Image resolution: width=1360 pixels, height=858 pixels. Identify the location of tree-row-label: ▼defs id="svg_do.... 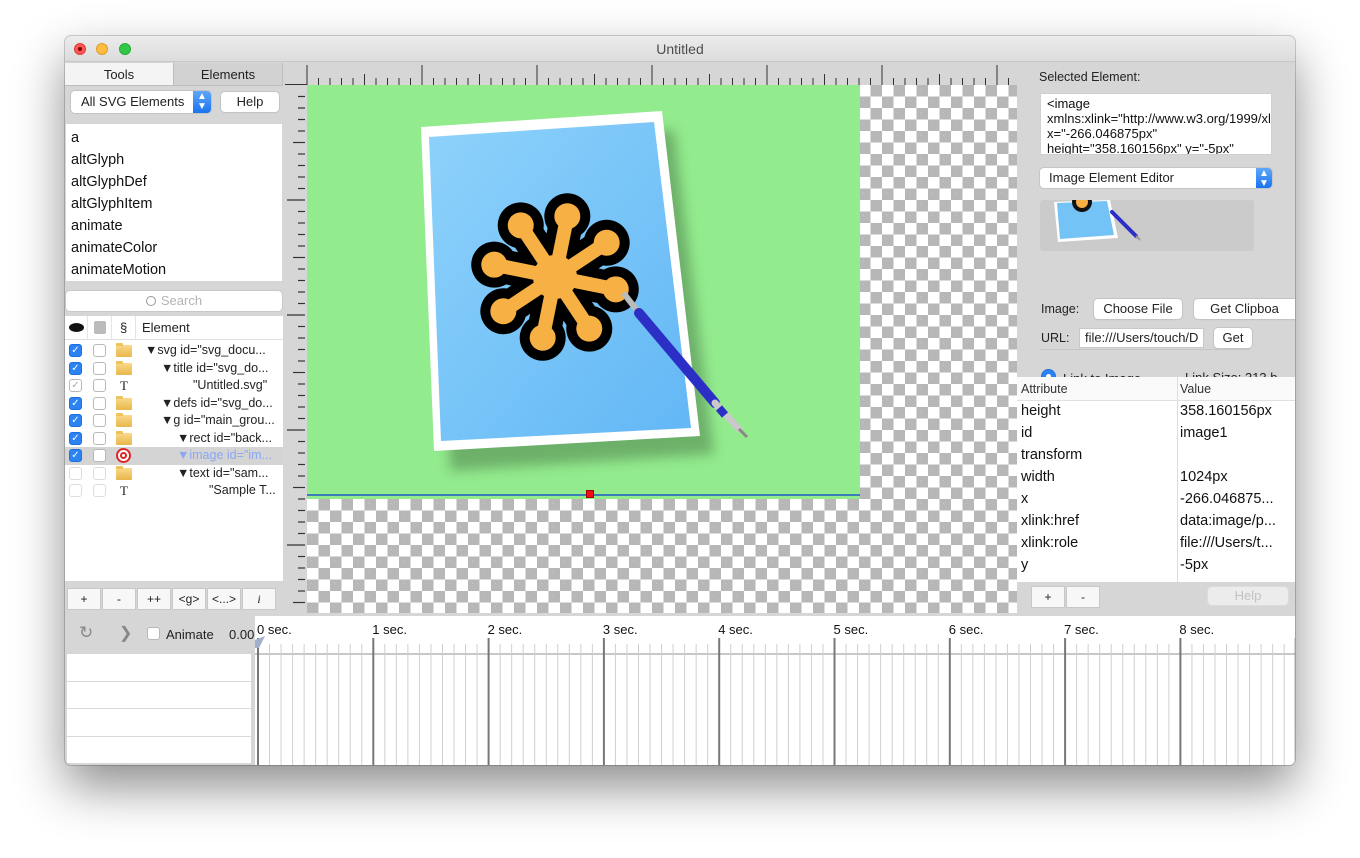
(217, 402).